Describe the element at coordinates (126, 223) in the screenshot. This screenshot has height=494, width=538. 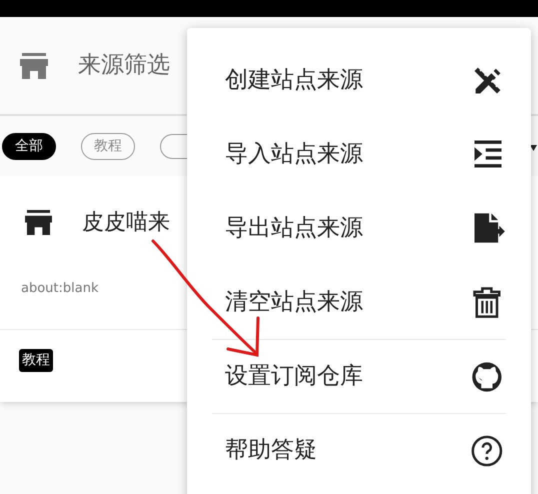
I see `source-title: 皮皮喵来` at that location.